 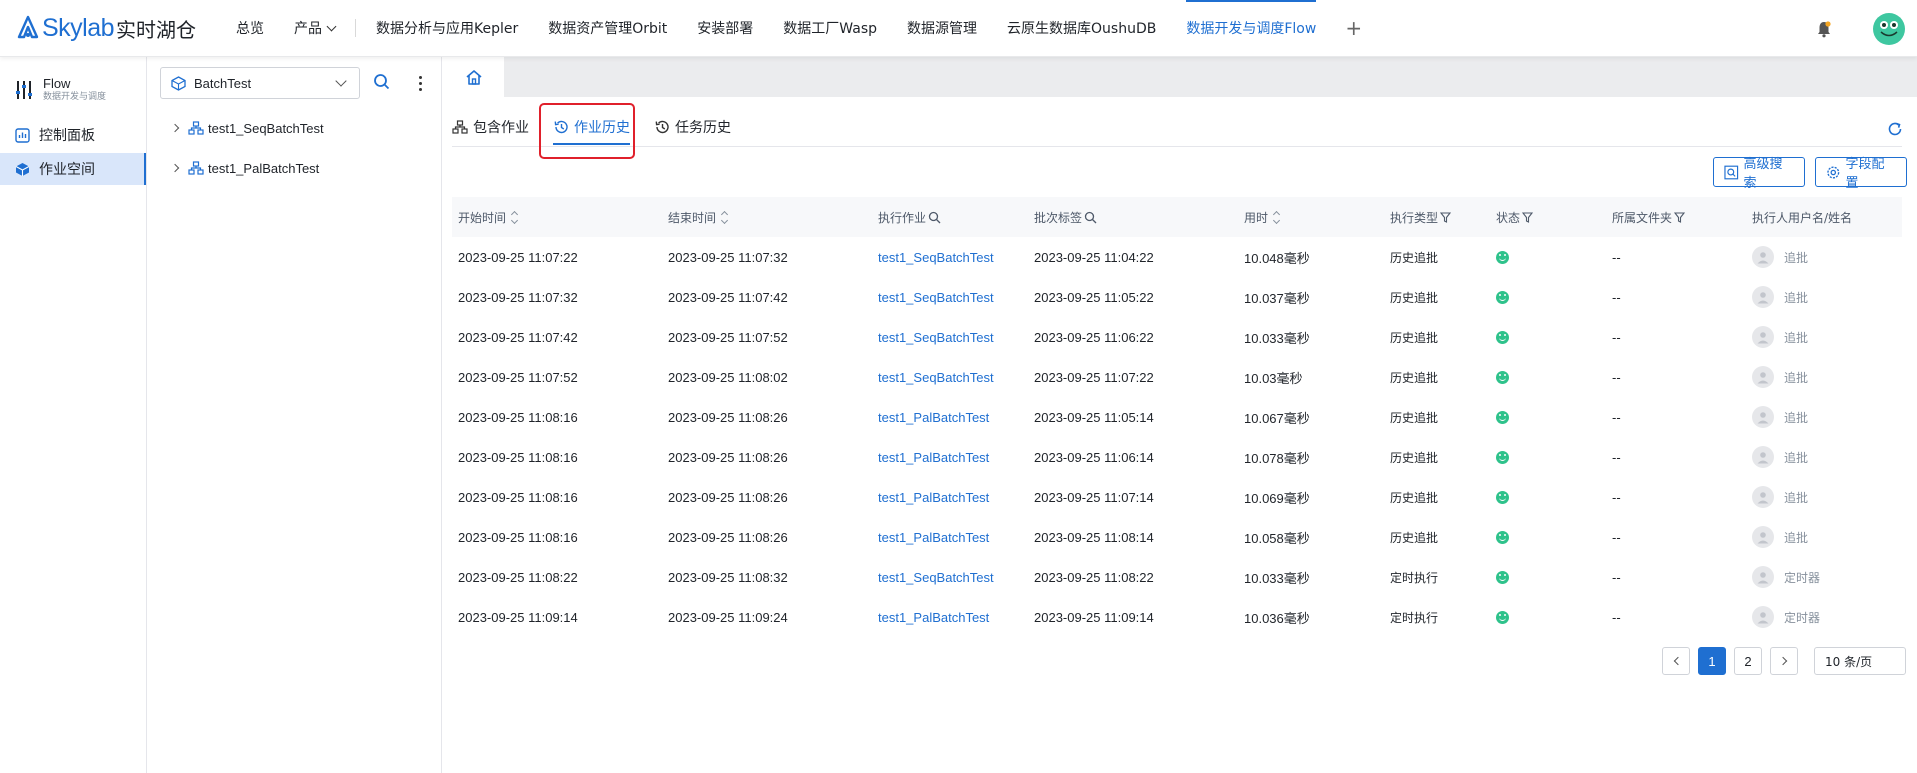 I want to click on frog-avatar-icon, so click(x=1889, y=28).